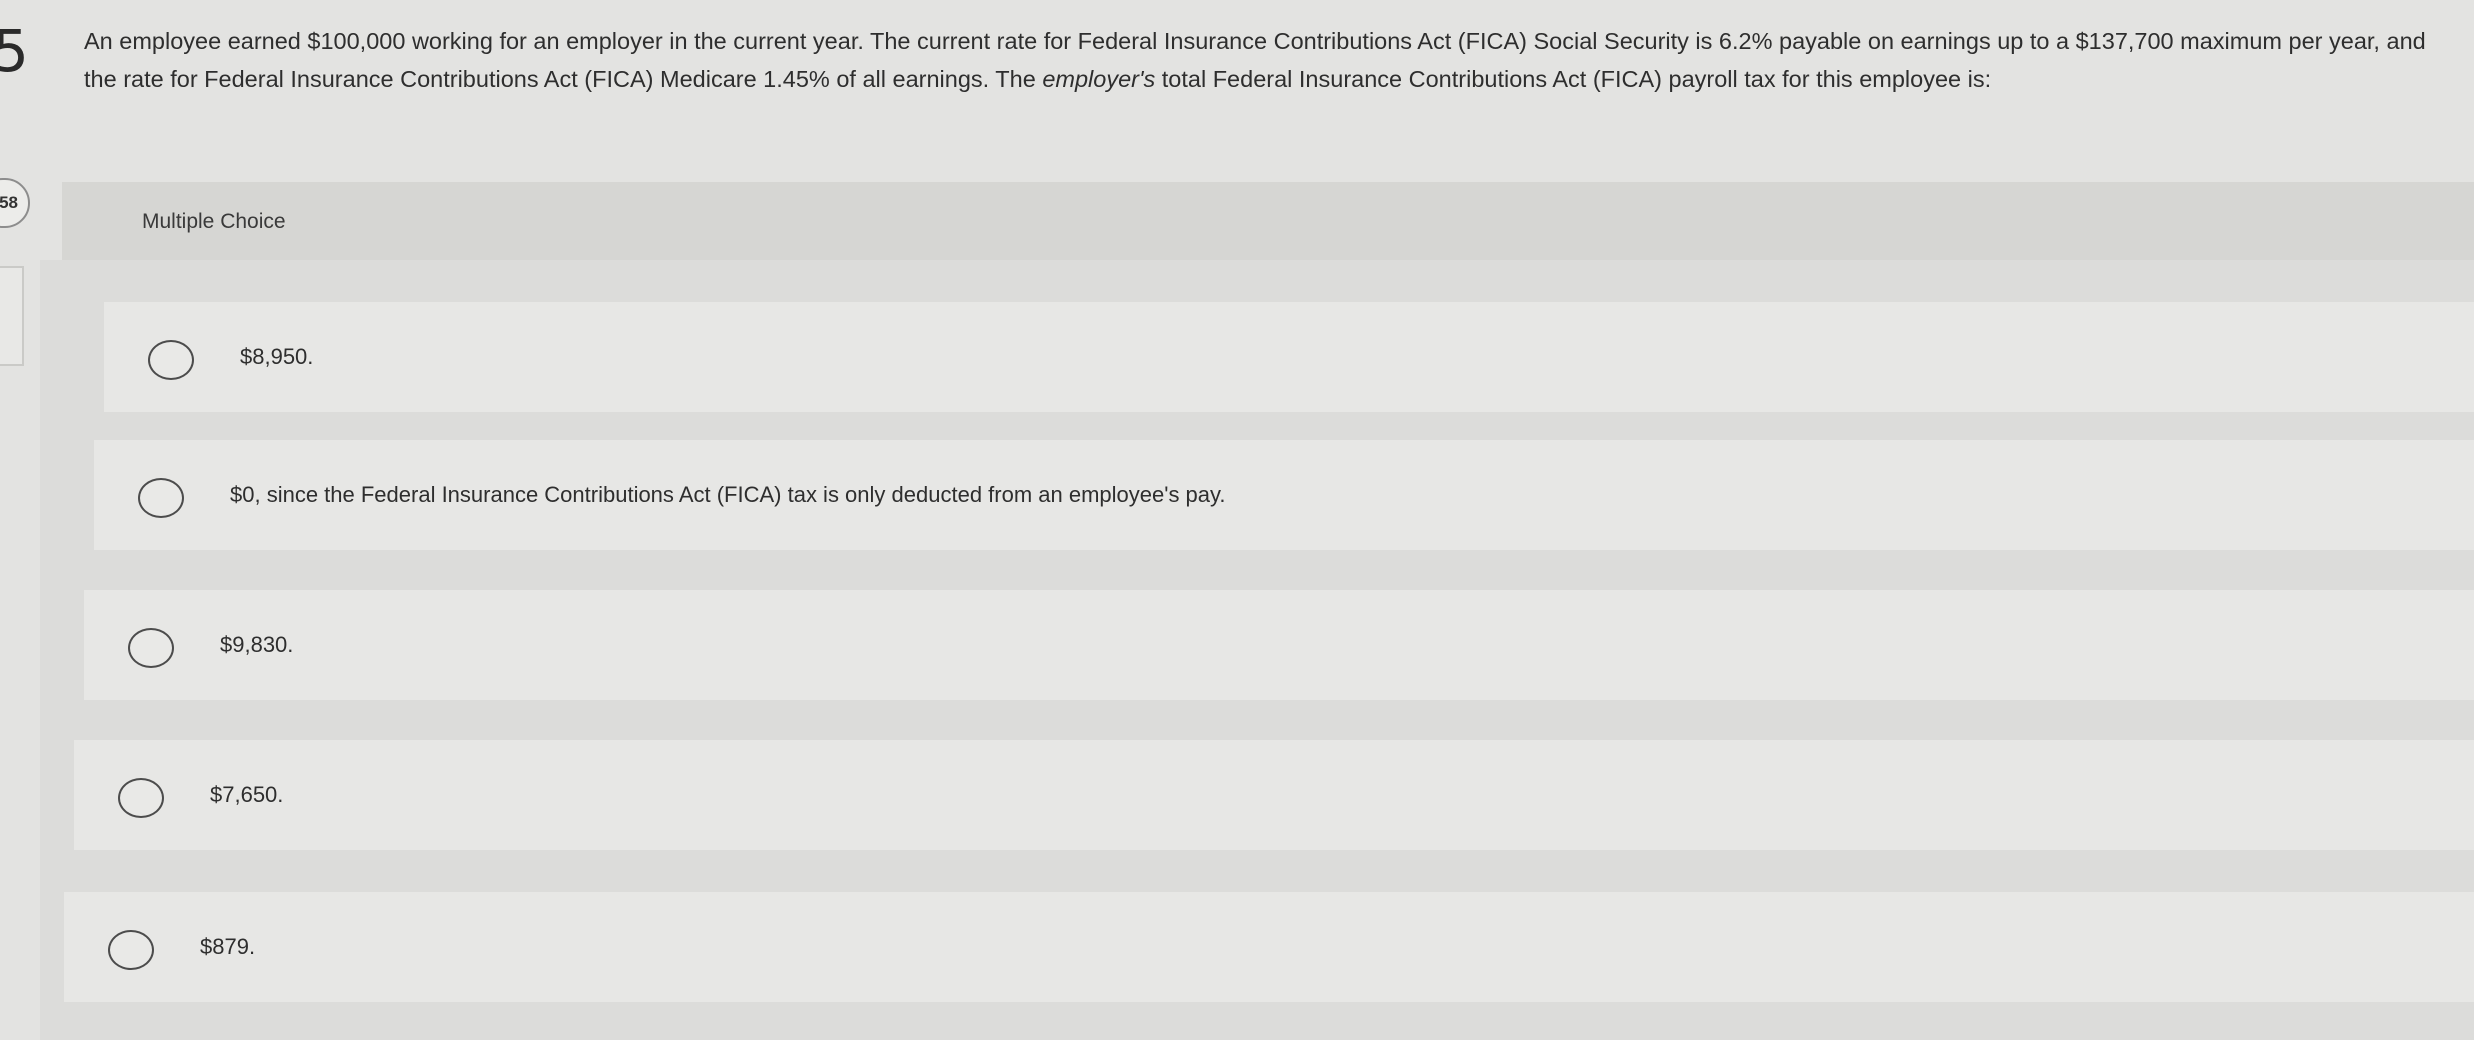 This screenshot has height=1040, width=2474. What do you see at coordinates (247, 794) in the screenshot?
I see `answer-option-4-label: $7,650.` at bounding box center [247, 794].